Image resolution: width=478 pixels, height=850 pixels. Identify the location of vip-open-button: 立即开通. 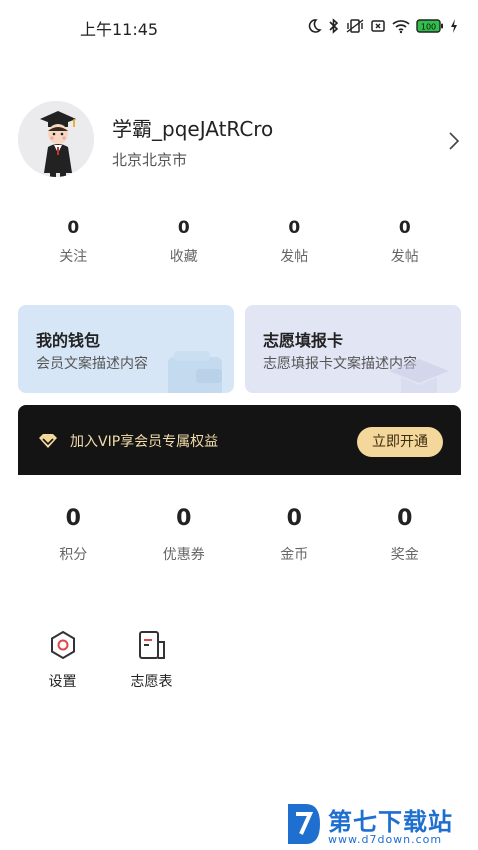
(400, 442).